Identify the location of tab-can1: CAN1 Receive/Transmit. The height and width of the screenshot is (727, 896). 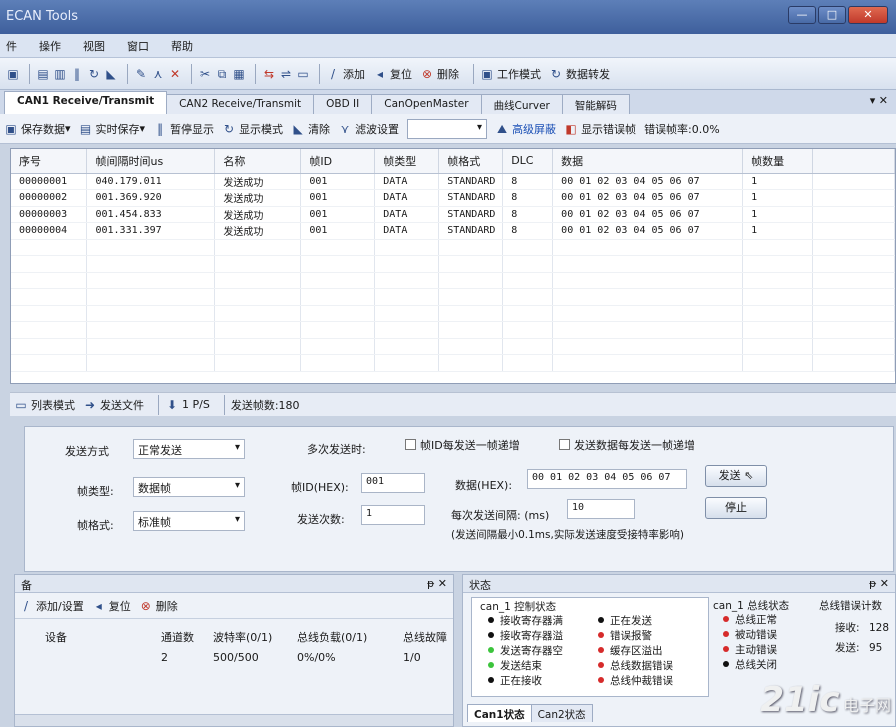
(86, 102).